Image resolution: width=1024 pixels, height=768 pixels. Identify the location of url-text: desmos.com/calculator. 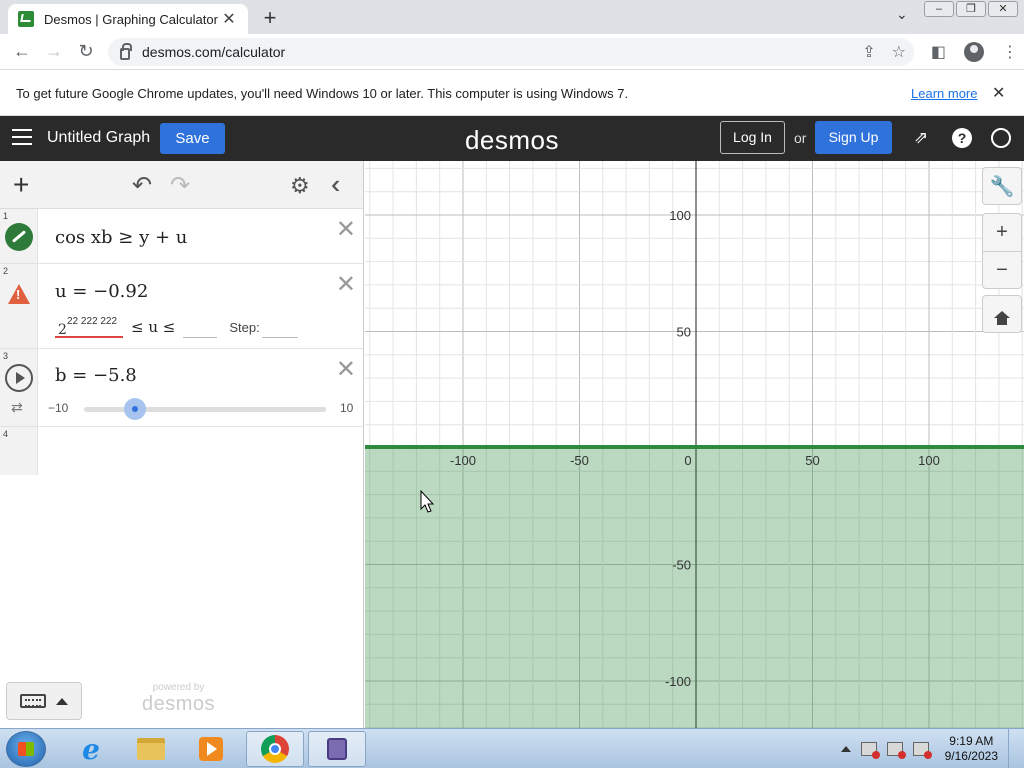
(214, 52).